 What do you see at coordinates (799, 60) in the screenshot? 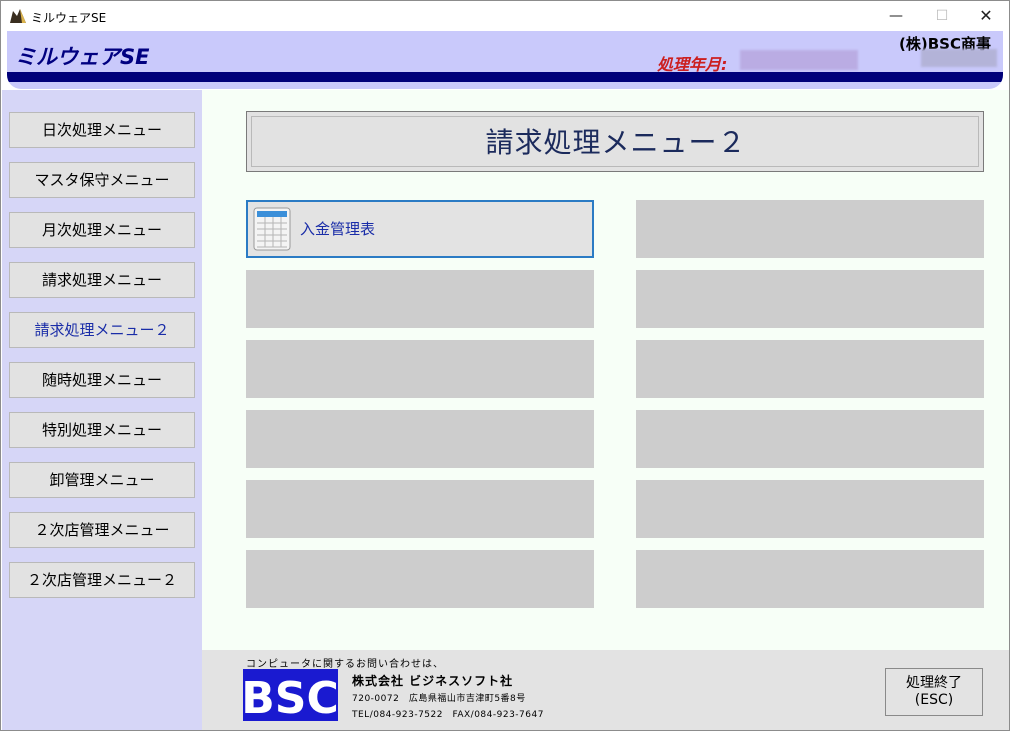
I see `processing-period-value-redacted` at bounding box center [799, 60].